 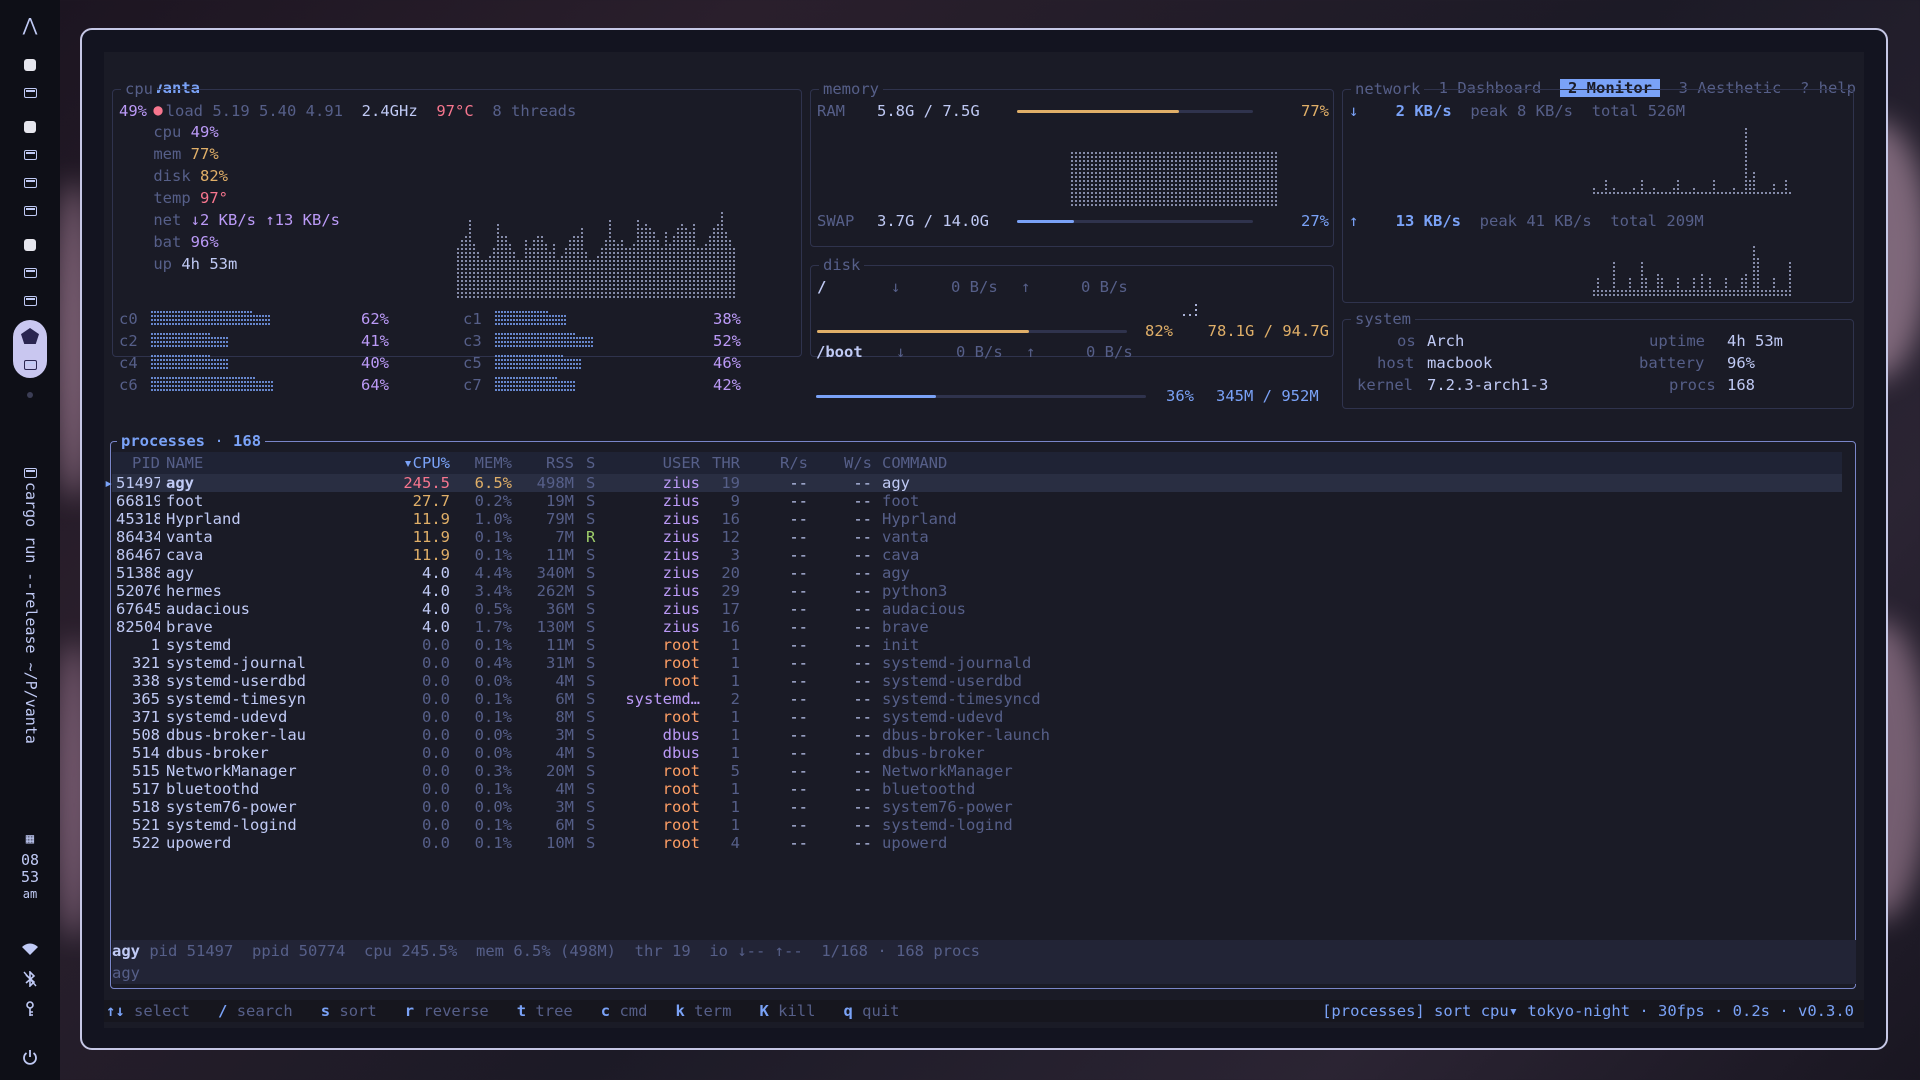 What do you see at coordinates (1396, 363) in the screenshot?
I see `system-host-label: host` at bounding box center [1396, 363].